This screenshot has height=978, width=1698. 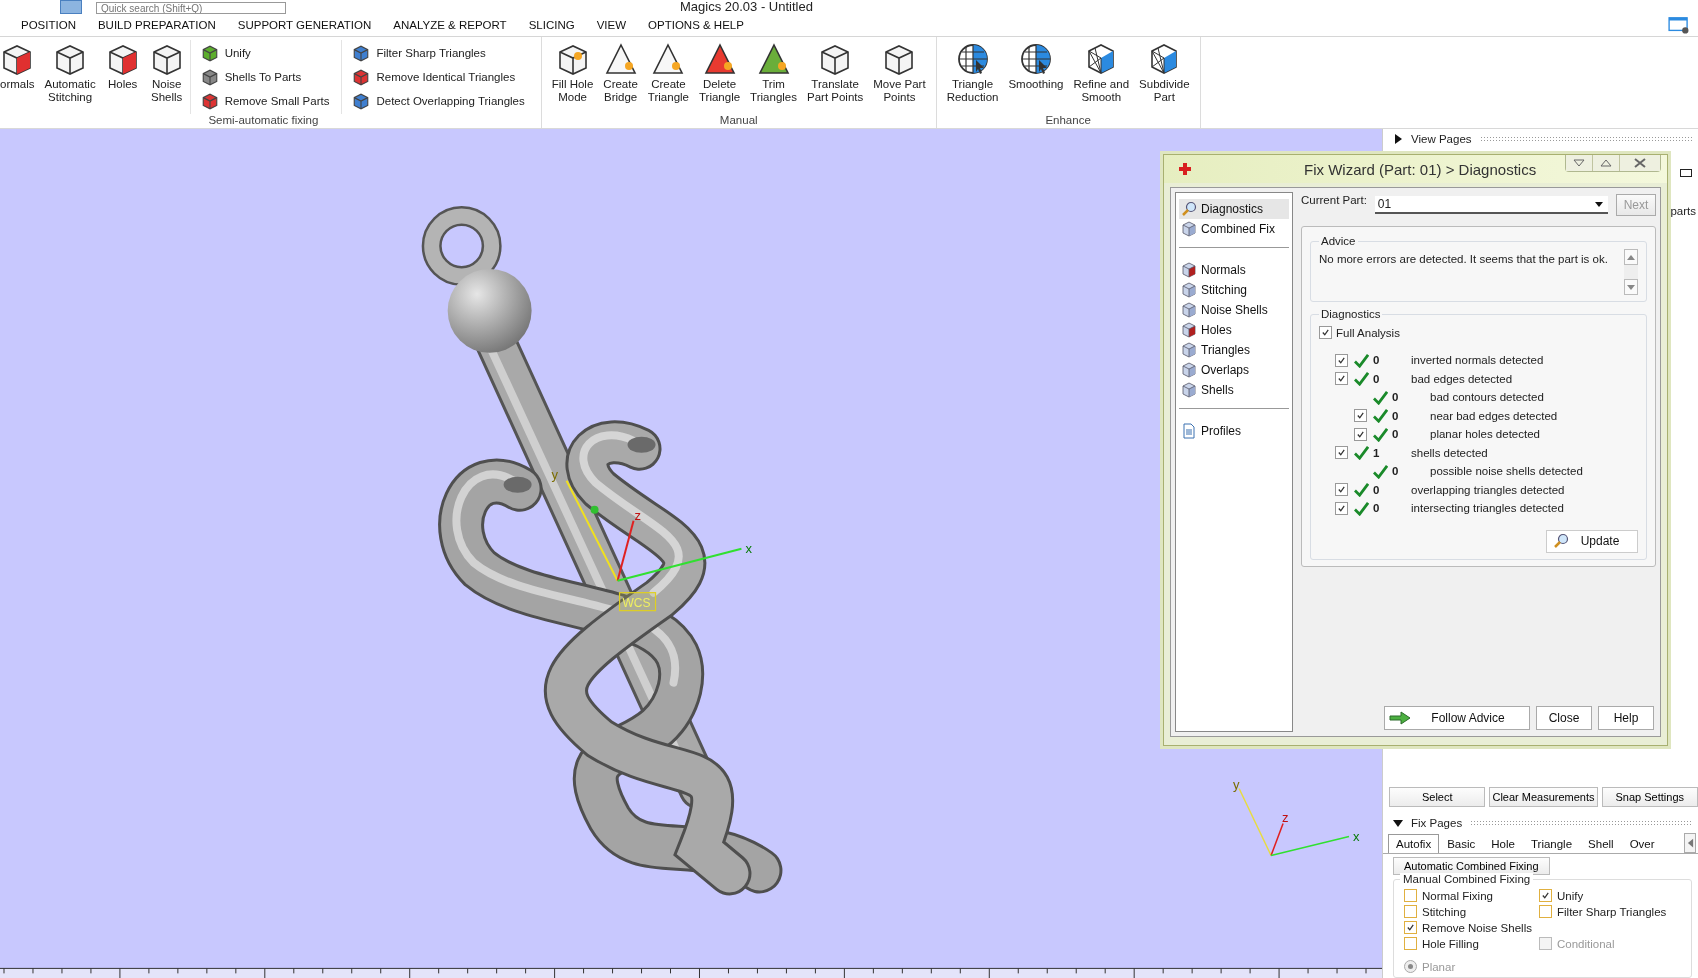 I want to click on diagnostic-label: possible noise shells detected, so click(x=1506, y=471).